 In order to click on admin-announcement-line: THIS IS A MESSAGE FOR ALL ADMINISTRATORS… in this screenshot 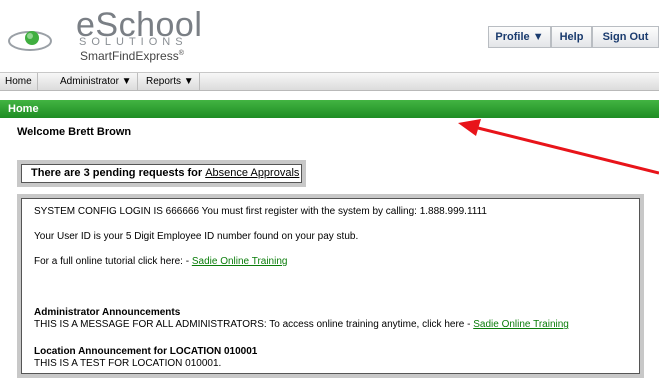, I will do `click(301, 324)`.